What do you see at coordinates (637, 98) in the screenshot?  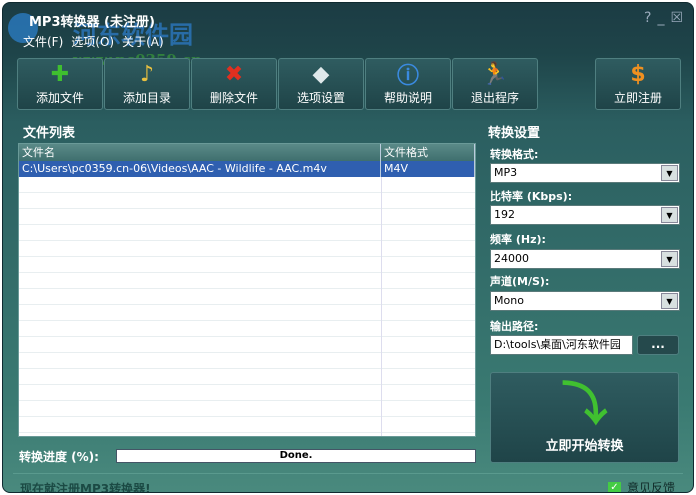 I see `toolbar-button-label: 立即注册` at bounding box center [637, 98].